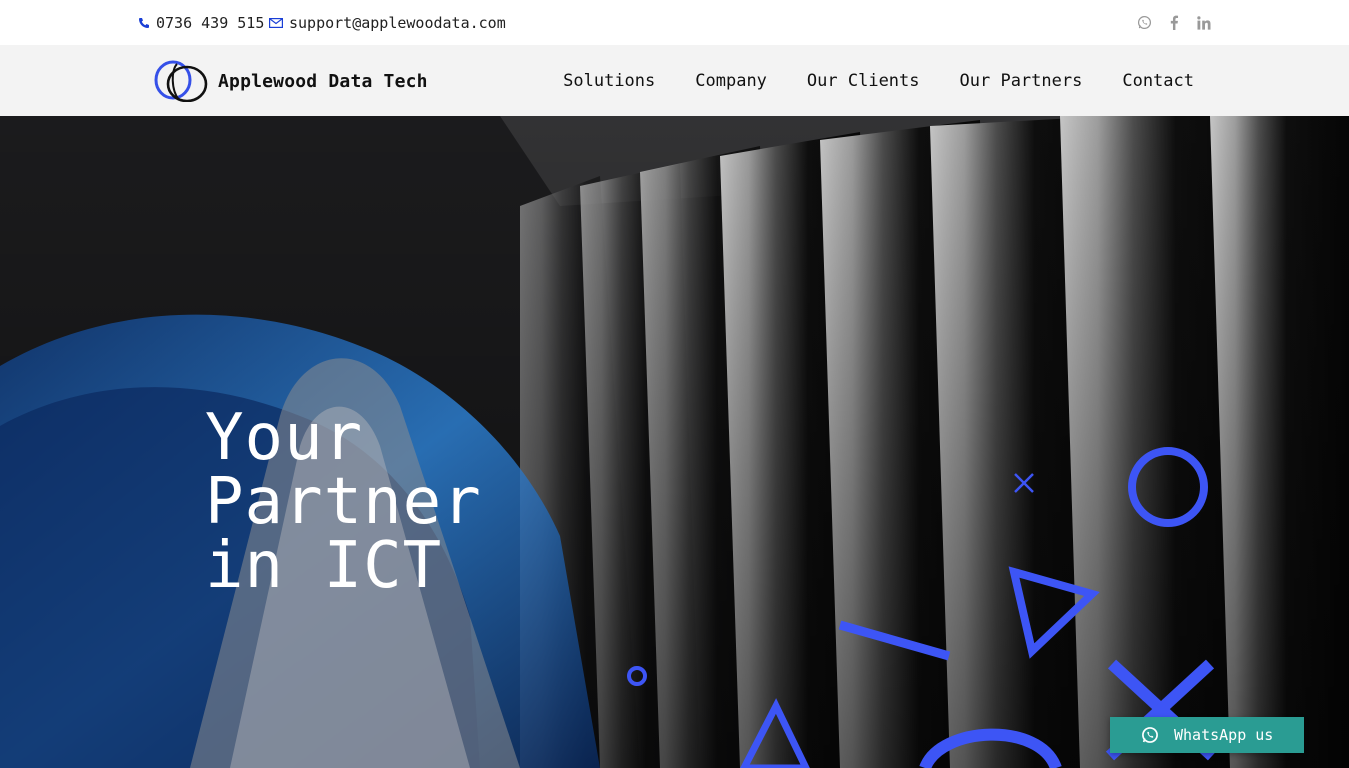  I want to click on whatsapp-chat-button: WhatsApp us, so click(1207, 735).